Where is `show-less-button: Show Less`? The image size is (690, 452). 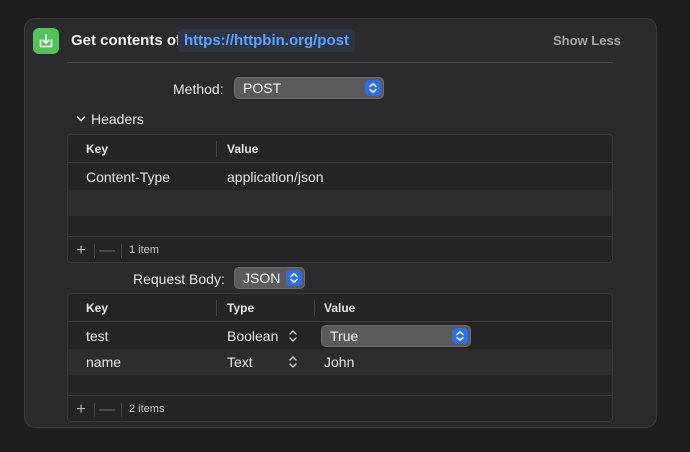
show-less-button: Show Less is located at coordinates (587, 40).